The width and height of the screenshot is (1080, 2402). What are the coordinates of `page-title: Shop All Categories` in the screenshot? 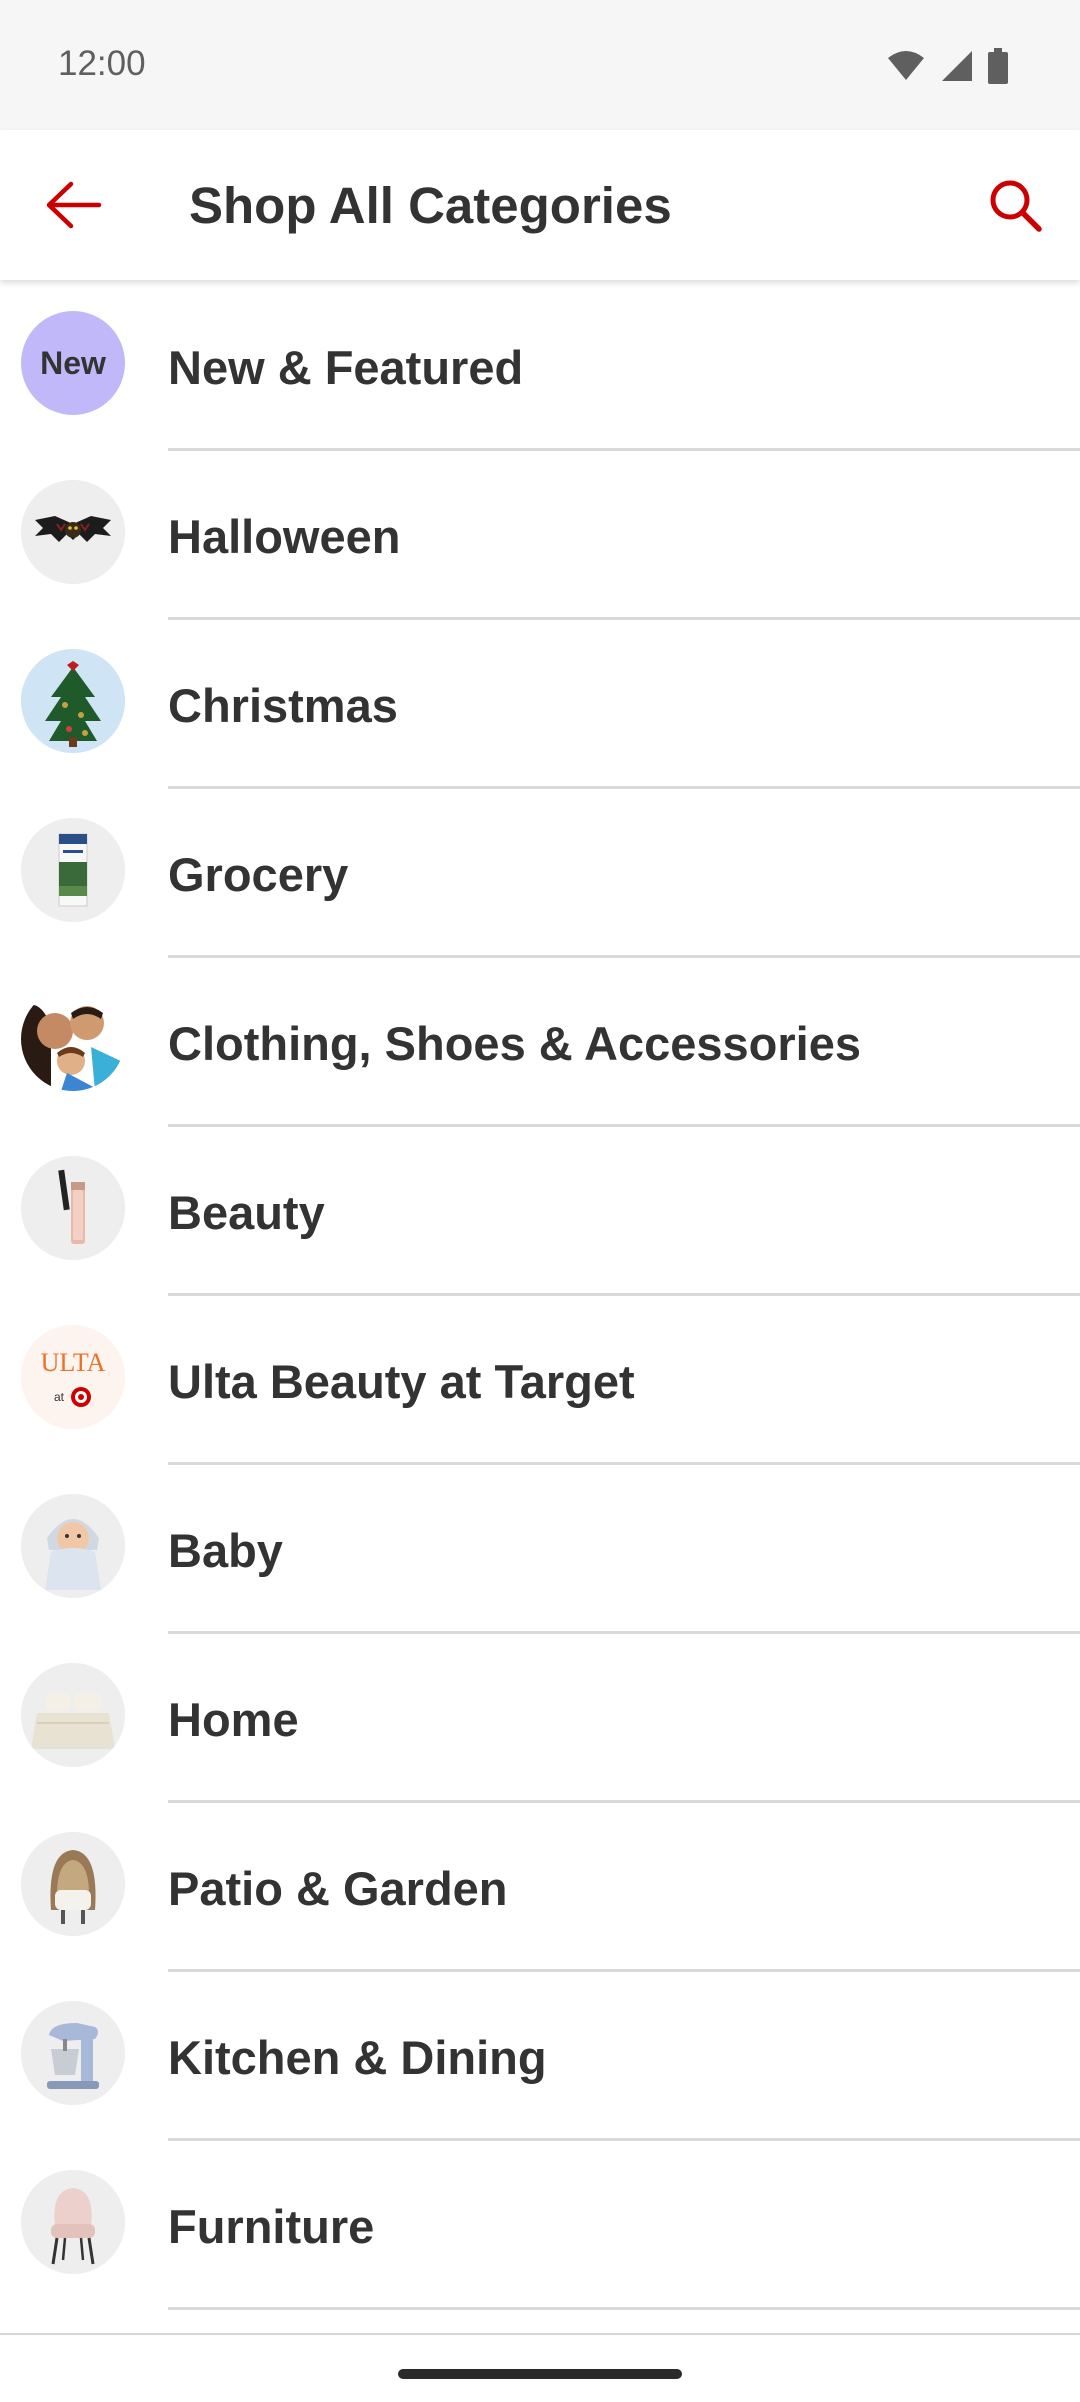 It's located at (430, 205).